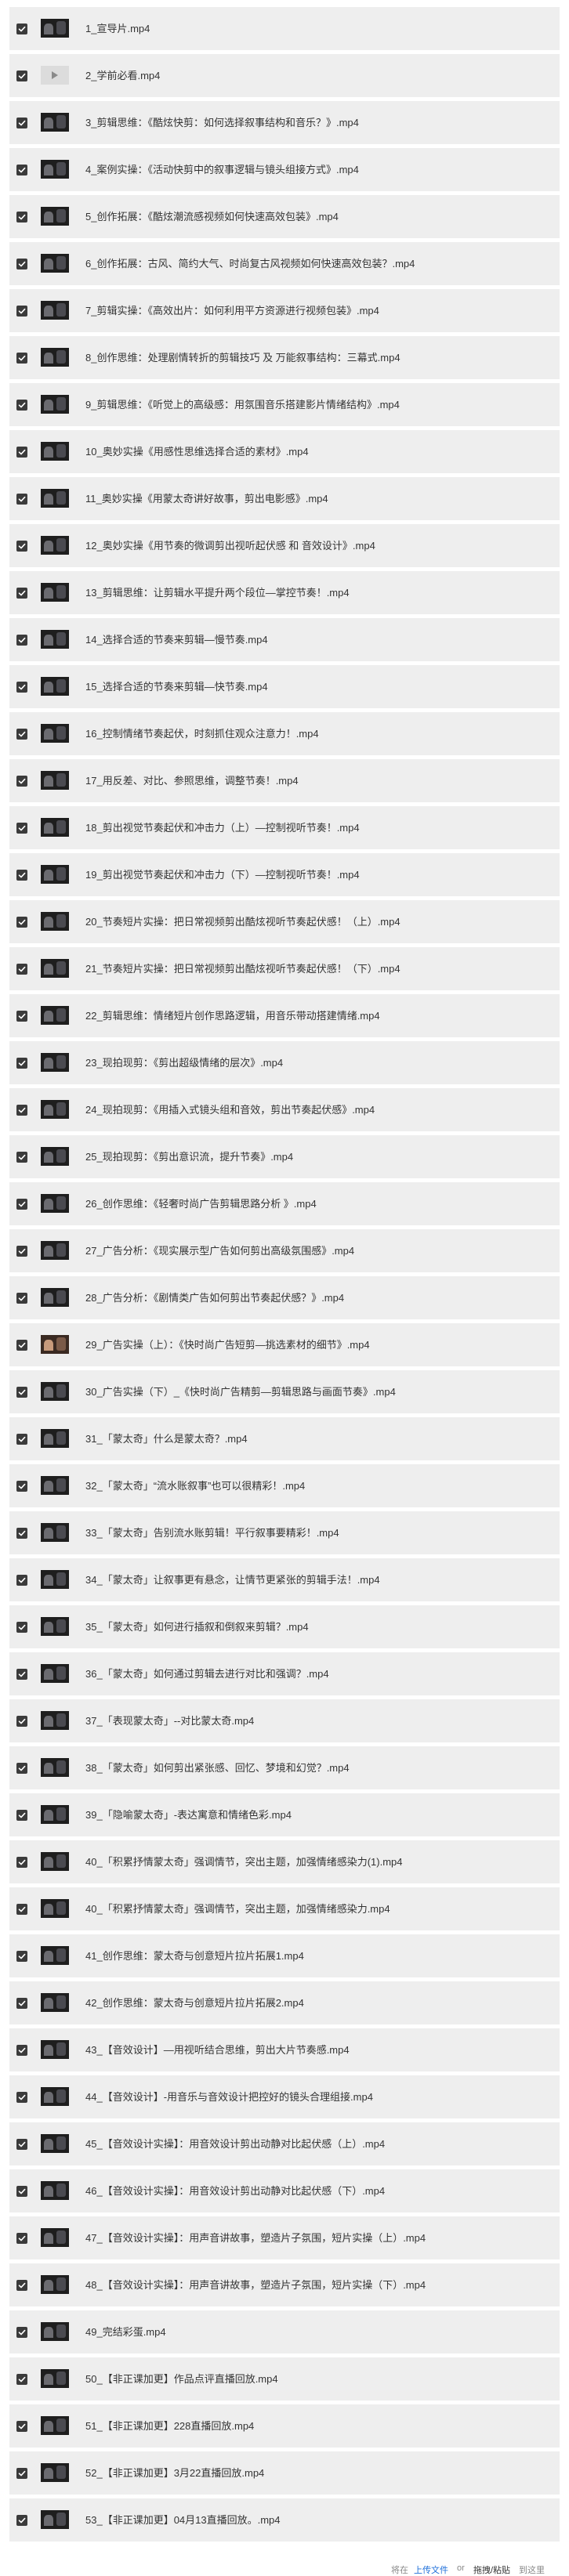 The width and height of the screenshot is (569, 2576). Describe the element at coordinates (284, 1485) in the screenshot. I see `file-row: 32_「蒙太奇」“流水账叙事”也可以很精彩！.mp4` at that location.